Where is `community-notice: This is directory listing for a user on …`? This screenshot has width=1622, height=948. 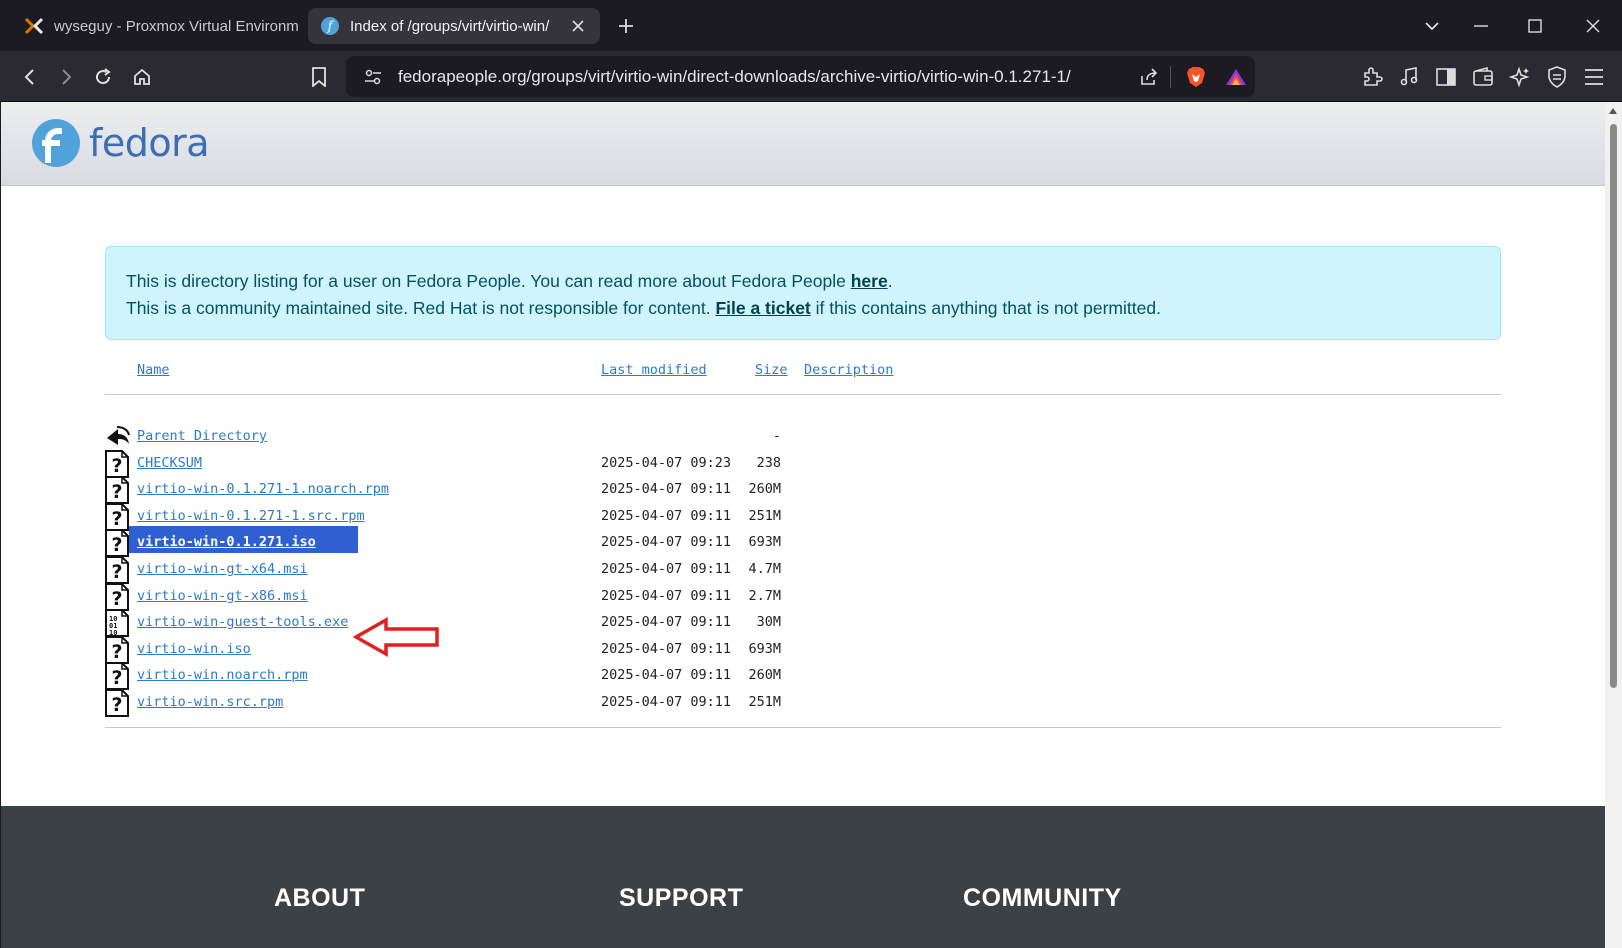 community-notice: This is directory listing for a user on … is located at coordinates (803, 293).